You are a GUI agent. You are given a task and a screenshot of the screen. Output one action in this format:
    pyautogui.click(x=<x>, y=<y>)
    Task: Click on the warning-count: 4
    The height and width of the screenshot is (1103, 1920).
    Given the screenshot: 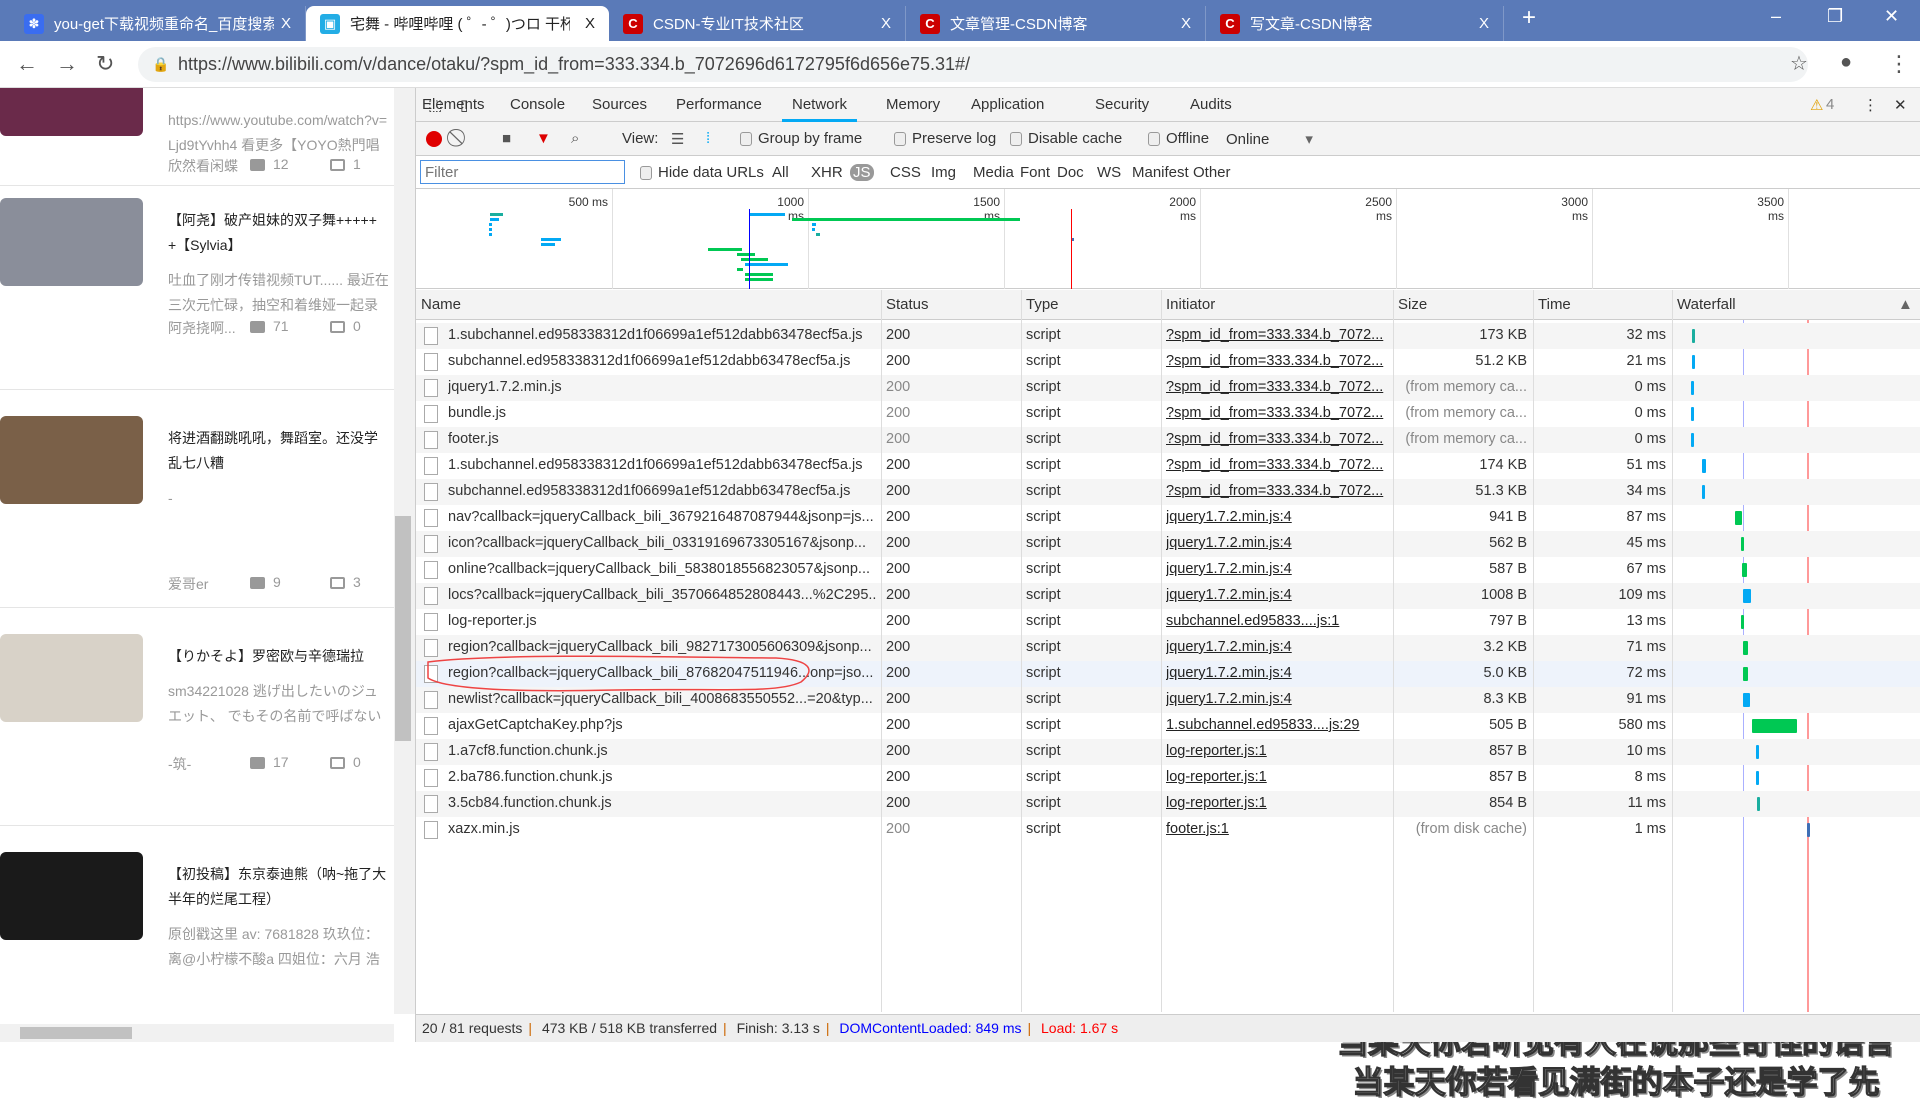 What is the action you would take?
    pyautogui.click(x=1830, y=104)
    